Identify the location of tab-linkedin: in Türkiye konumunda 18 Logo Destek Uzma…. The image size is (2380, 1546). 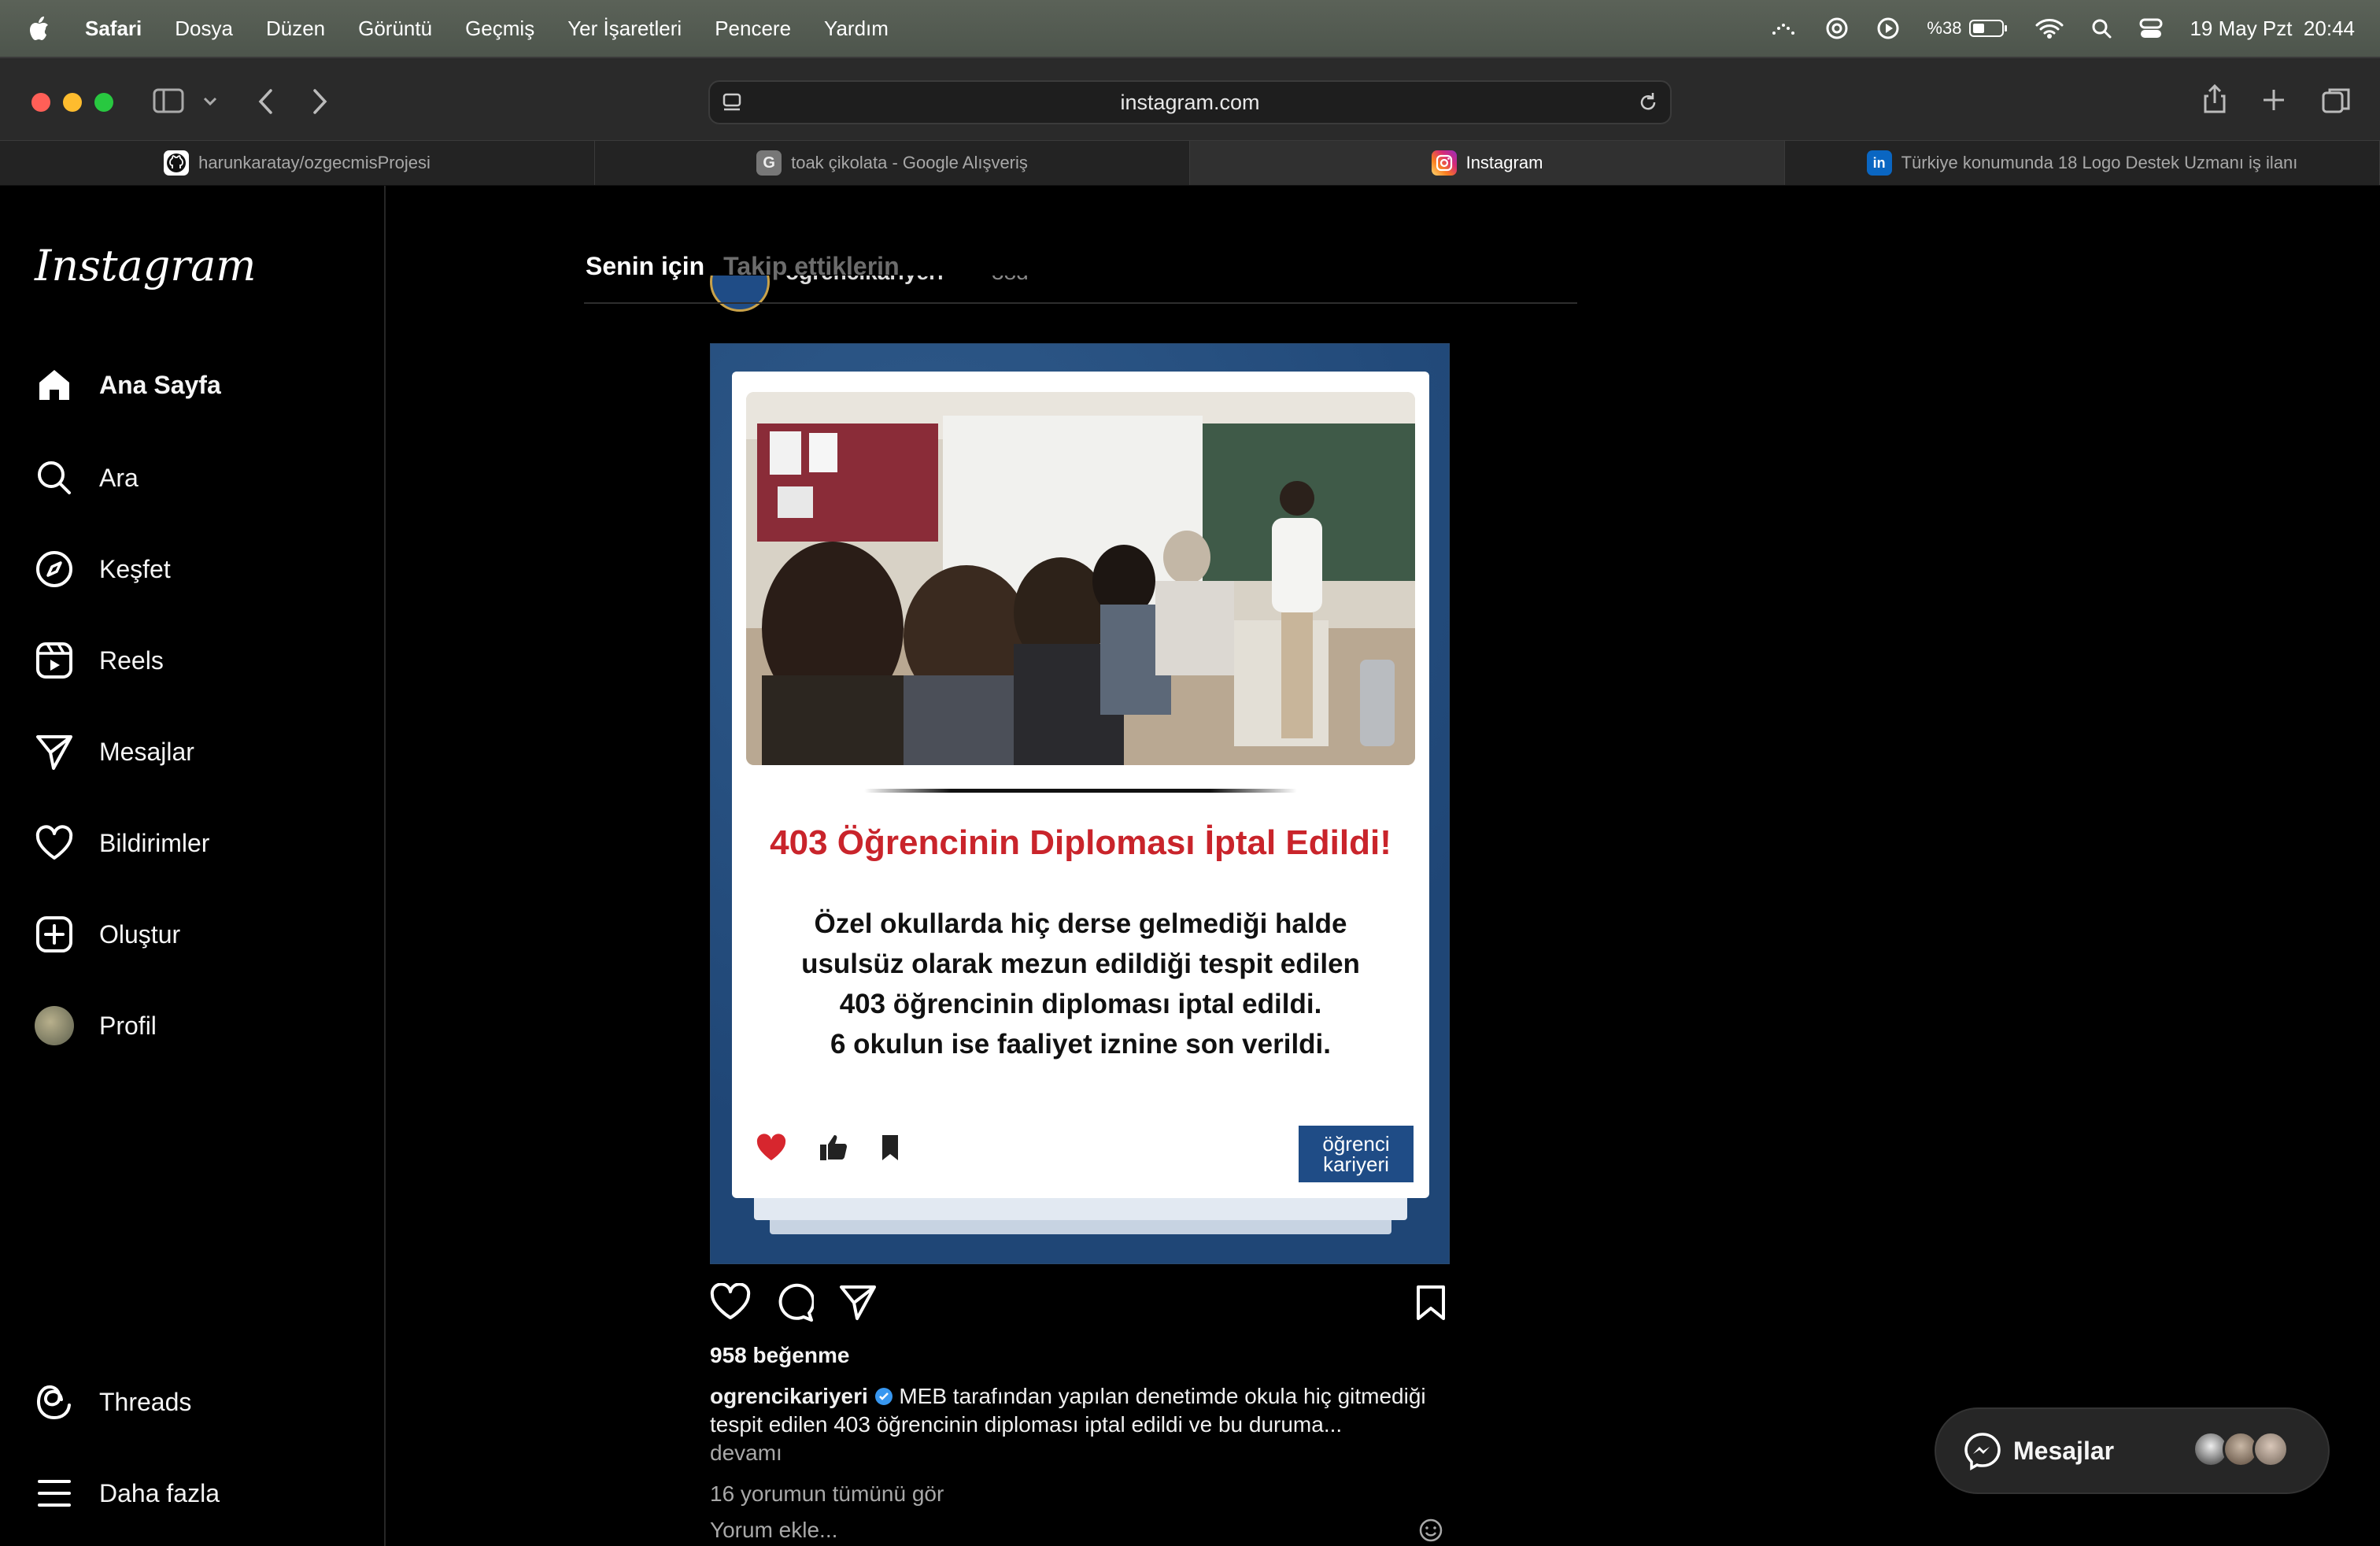
(2082, 163).